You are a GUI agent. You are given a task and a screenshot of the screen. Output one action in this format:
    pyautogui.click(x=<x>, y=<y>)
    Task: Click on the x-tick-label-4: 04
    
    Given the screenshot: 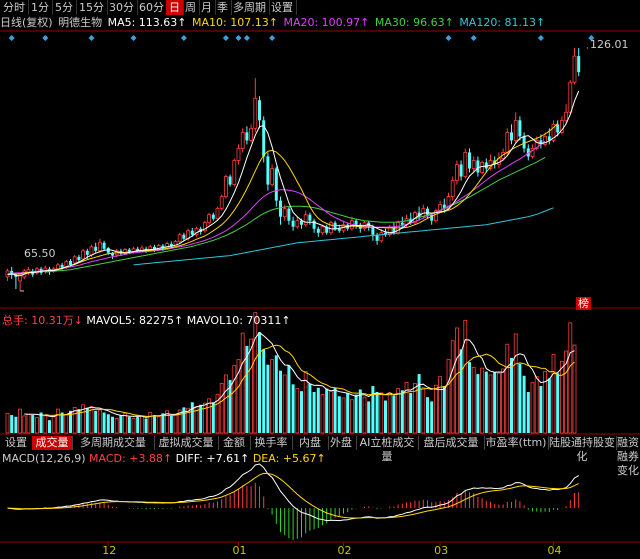 What is the action you would take?
    pyautogui.click(x=554, y=550)
    